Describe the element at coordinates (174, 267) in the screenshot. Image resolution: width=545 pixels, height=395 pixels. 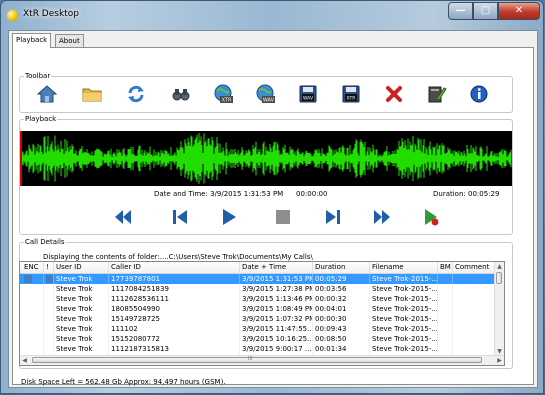
I see `column-header: Caller ID` at that location.